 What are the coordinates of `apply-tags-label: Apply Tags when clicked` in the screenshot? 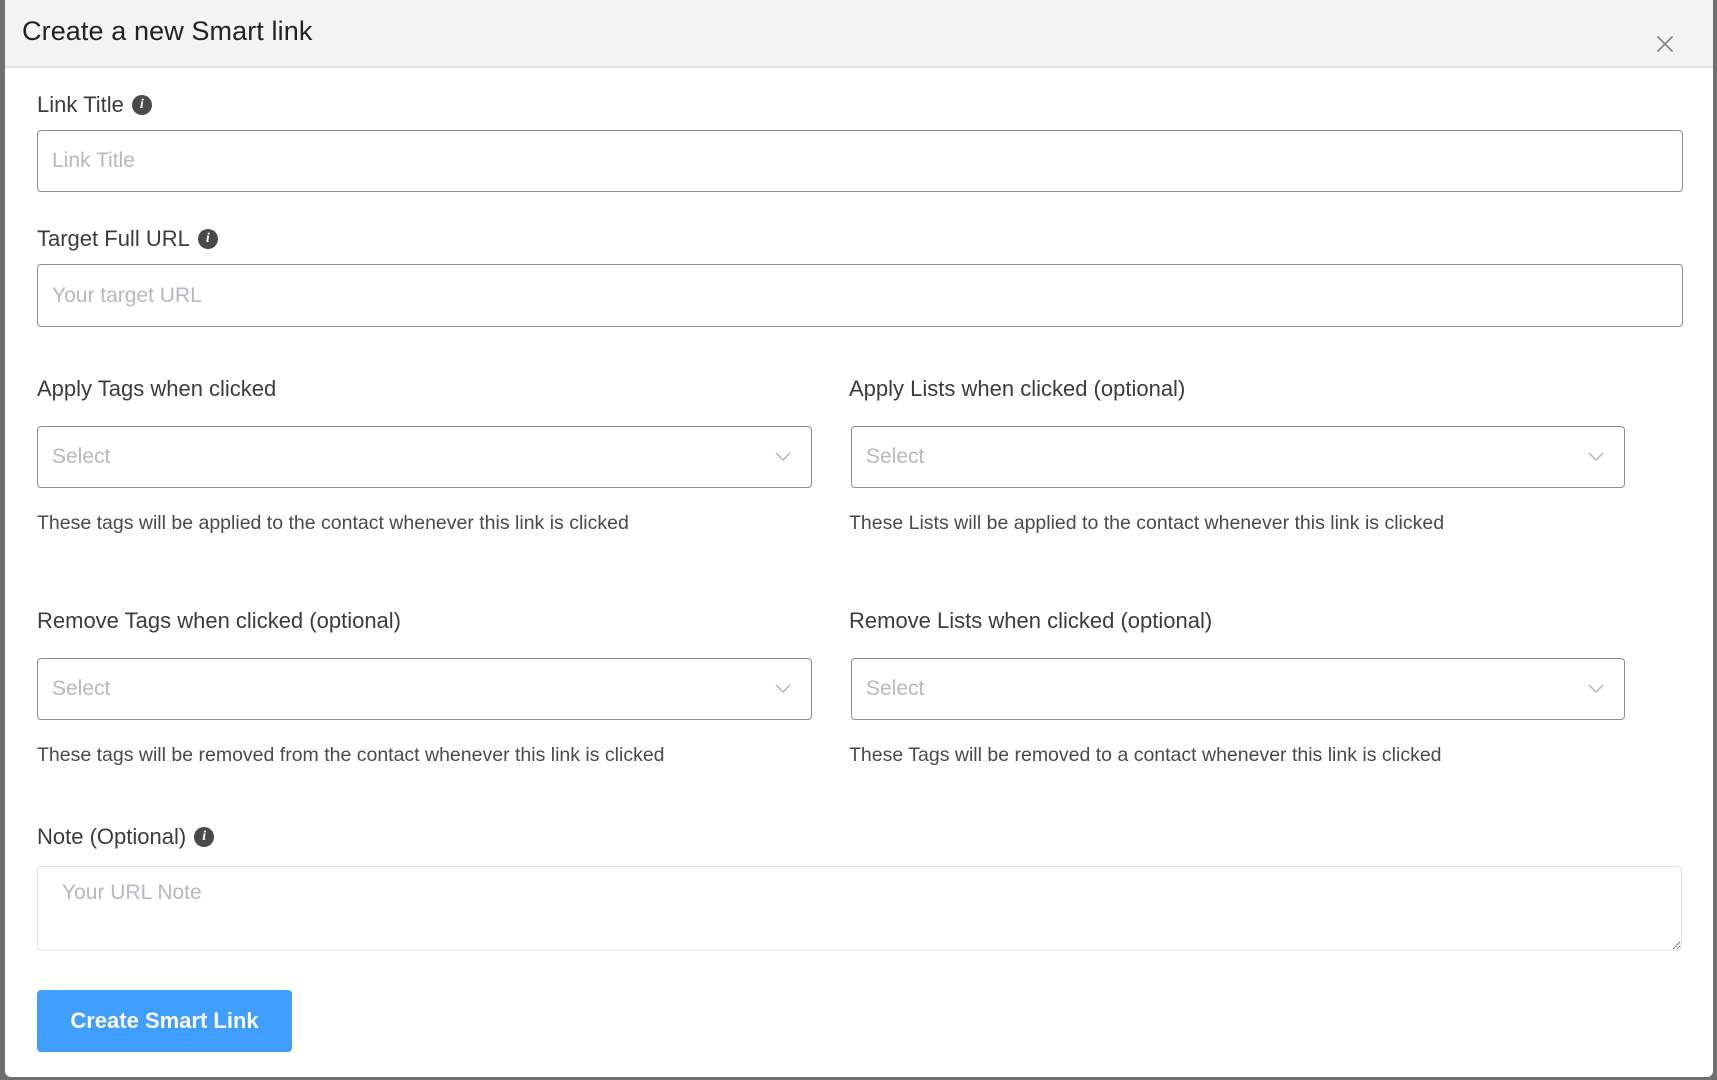 It's located at (156, 389).